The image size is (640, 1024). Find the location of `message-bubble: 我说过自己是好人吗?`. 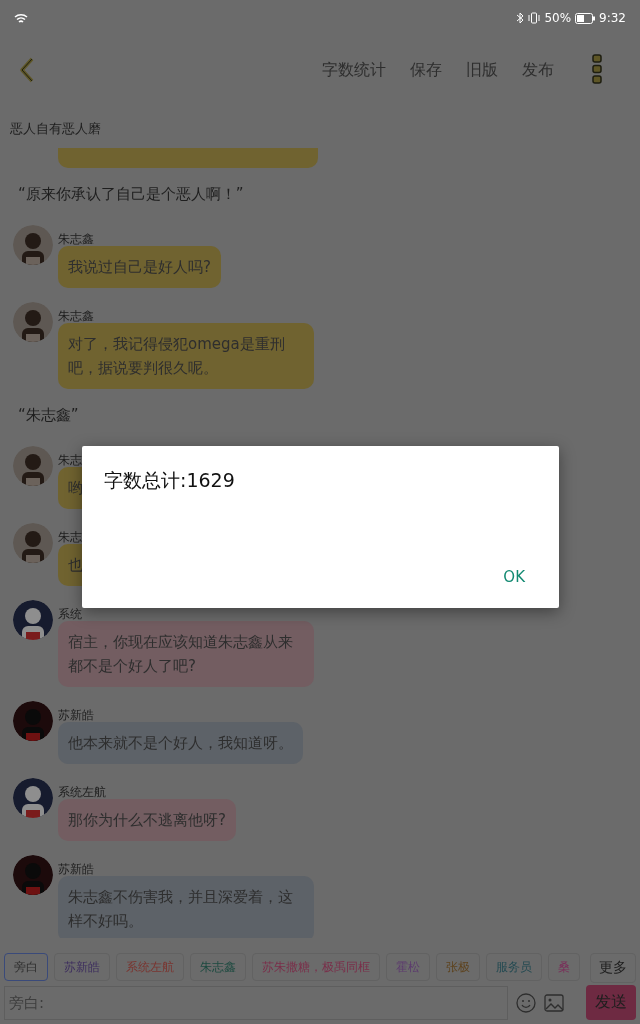

message-bubble: 我说过自己是好人吗? is located at coordinates (139, 267).